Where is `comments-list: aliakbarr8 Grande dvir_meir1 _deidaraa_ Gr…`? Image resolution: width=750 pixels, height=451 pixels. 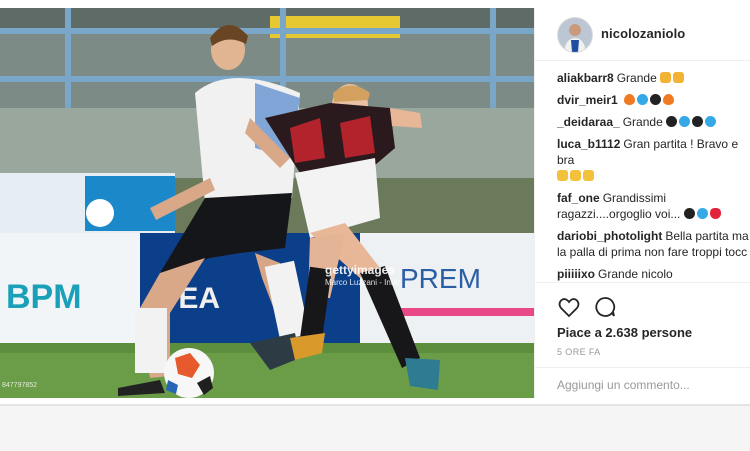
comments-list: aliakbarr8 Grande dvir_meir1 _deidaraa_ Gr… is located at coordinates (653, 176).